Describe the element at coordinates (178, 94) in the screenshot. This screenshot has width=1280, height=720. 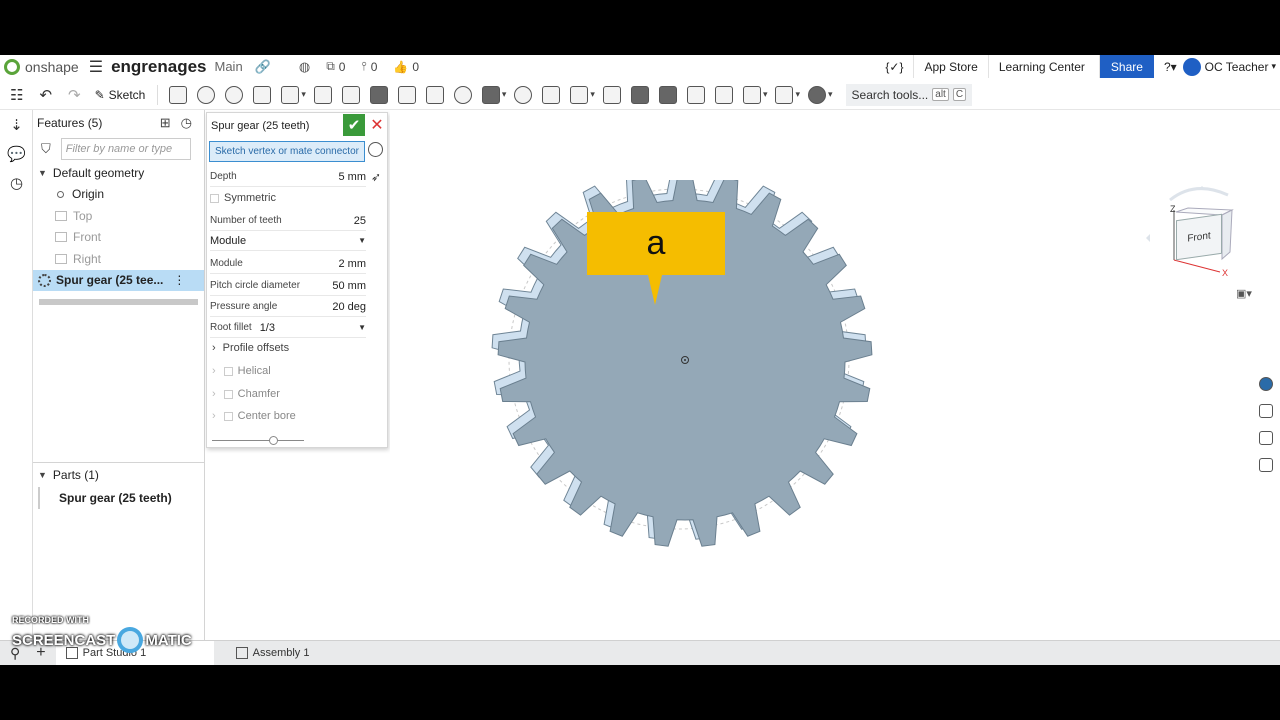
I see `extrude-icon` at that location.